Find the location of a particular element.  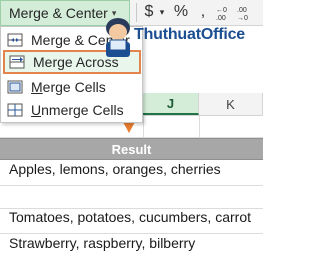

menu-item-label-rest: nmerge Cells is located at coordinates (82, 110).